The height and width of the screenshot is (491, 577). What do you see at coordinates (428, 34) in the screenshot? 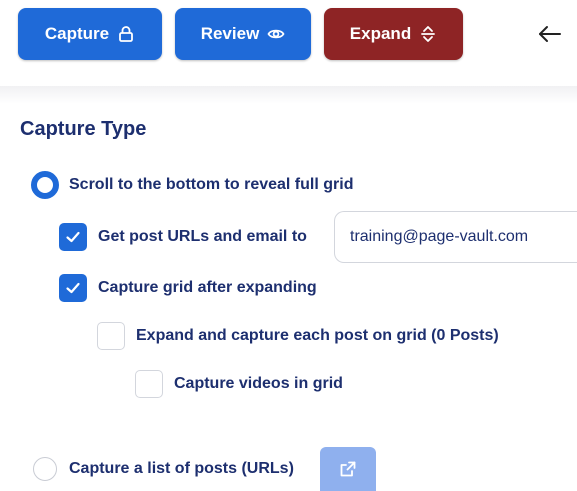
I see `expand-vertical-icon` at bounding box center [428, 34].